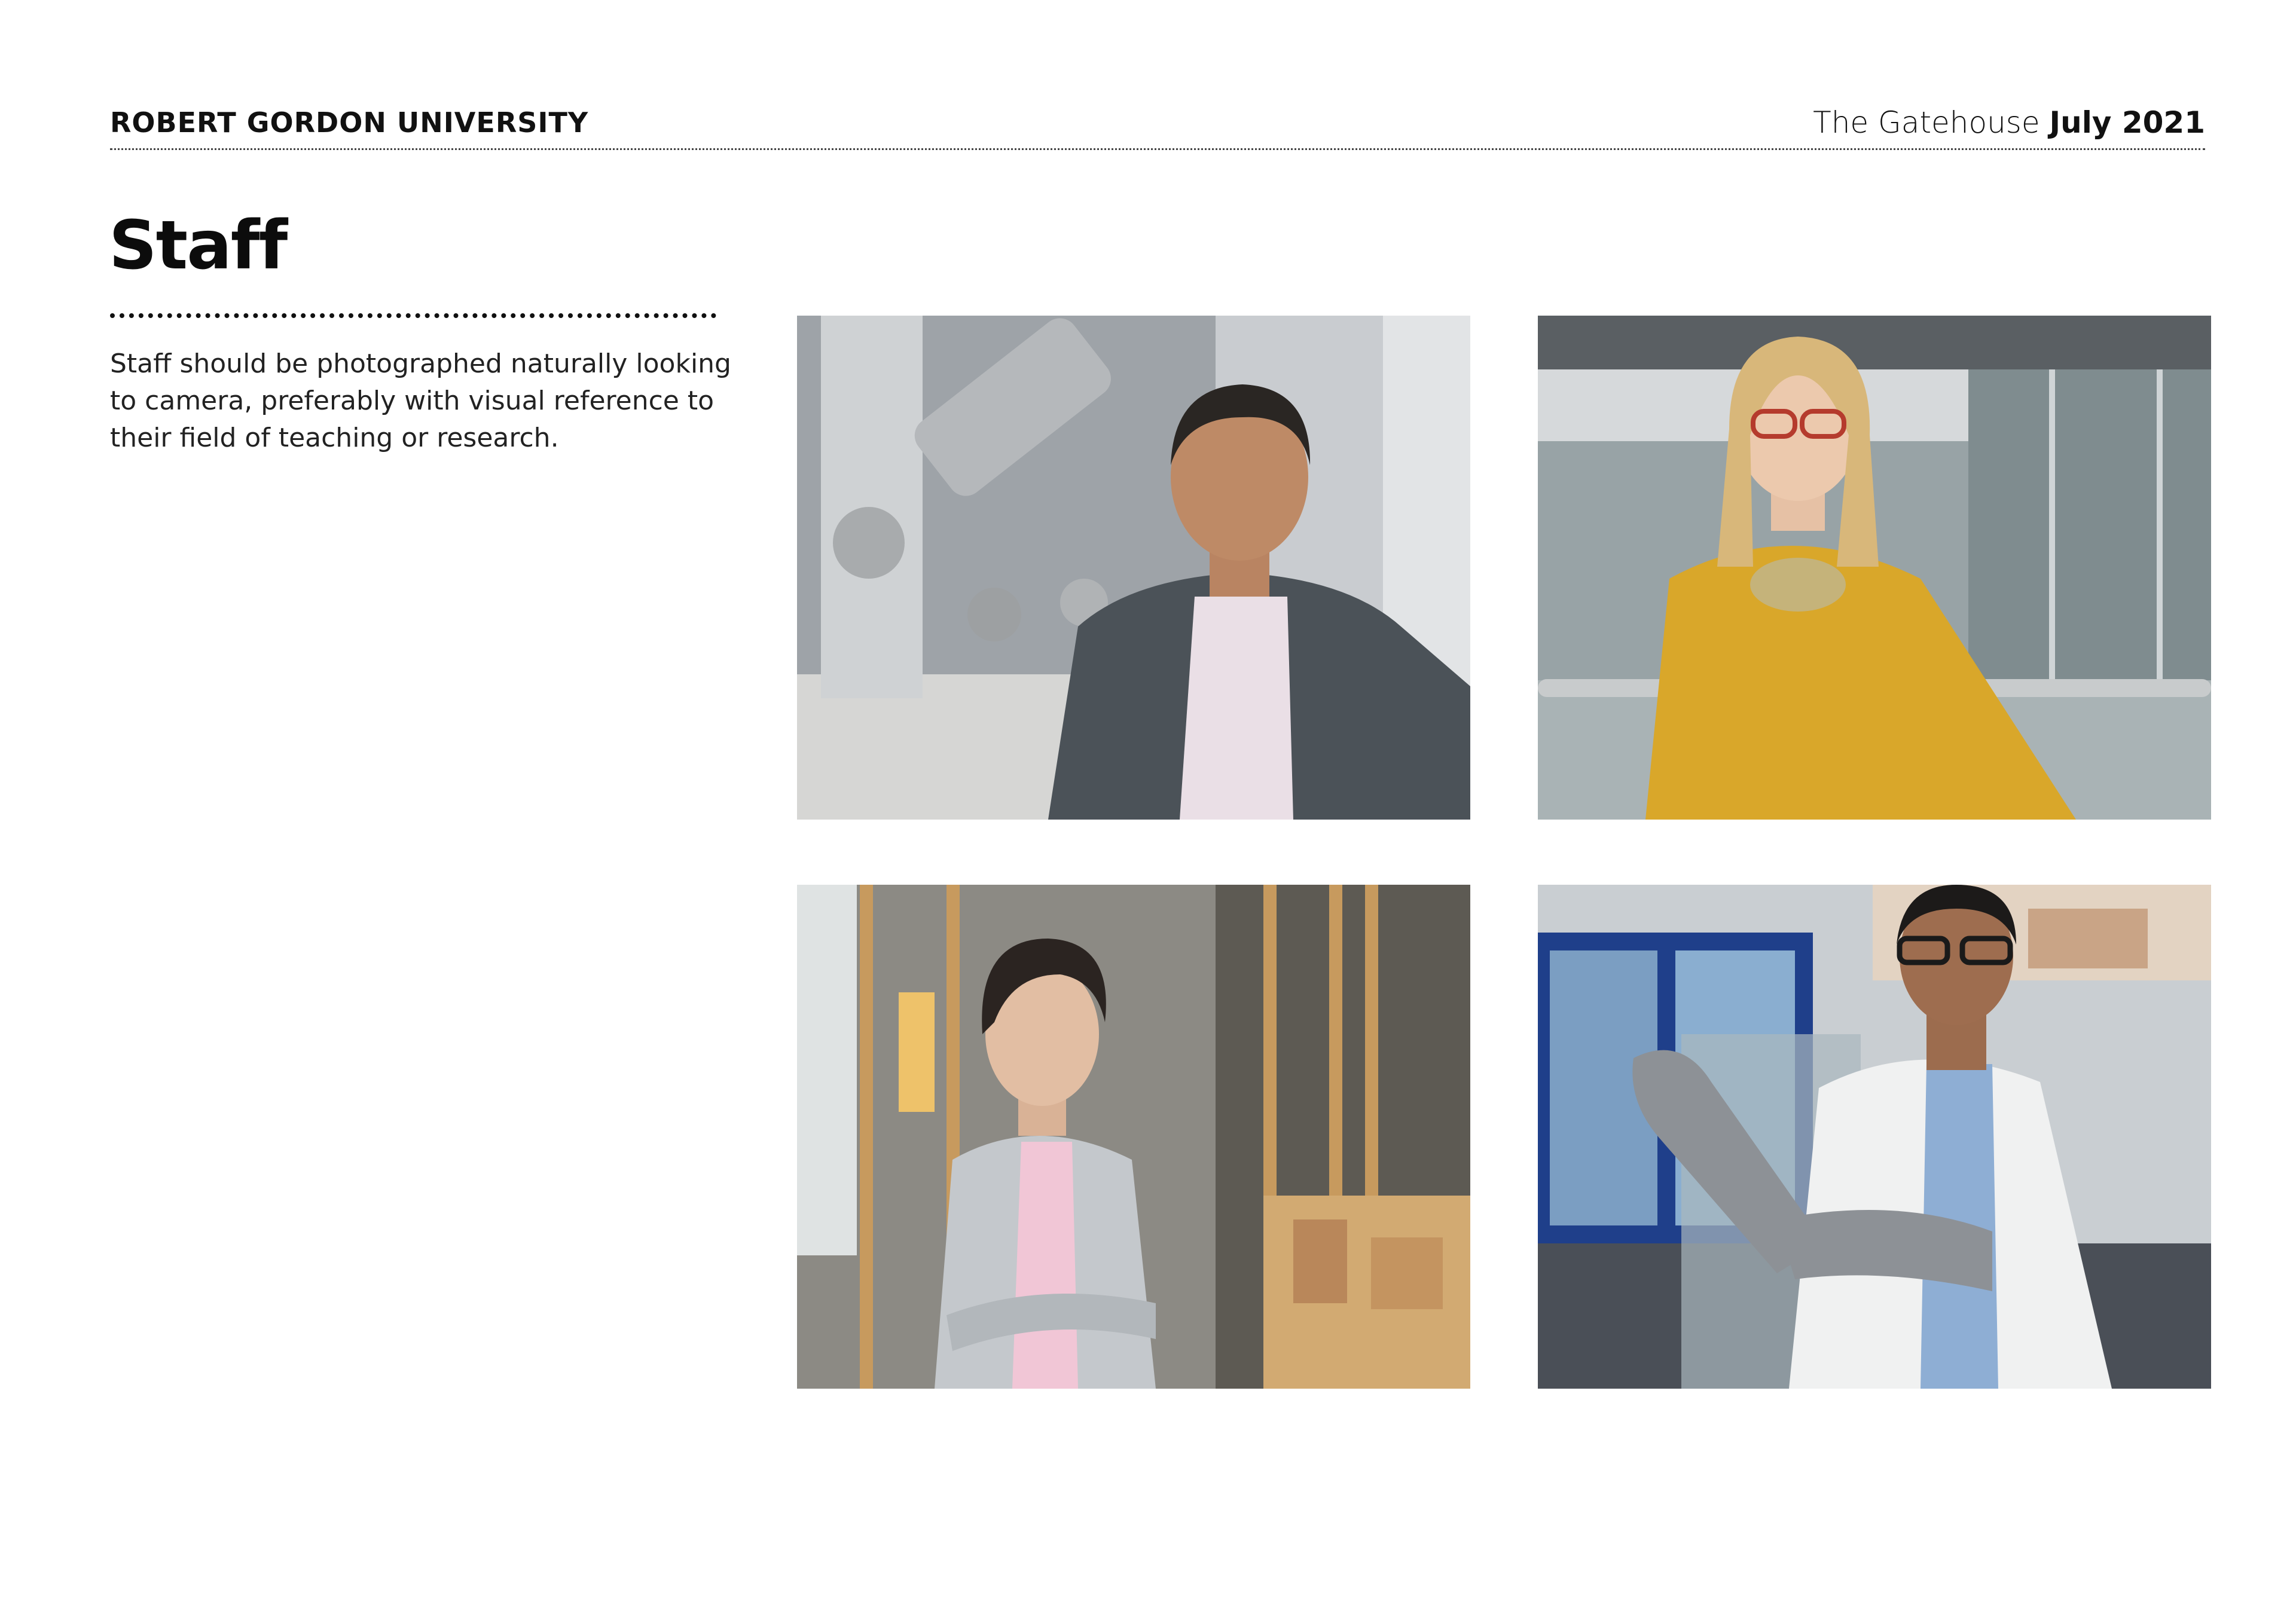 Image resolution: width=2296 pixels, height=1623 pixels. What do you see at coordinates (1926, 123) in the screenshot?
I see `publication-name: The Gatehouse` at bounding box center [1926, 123].